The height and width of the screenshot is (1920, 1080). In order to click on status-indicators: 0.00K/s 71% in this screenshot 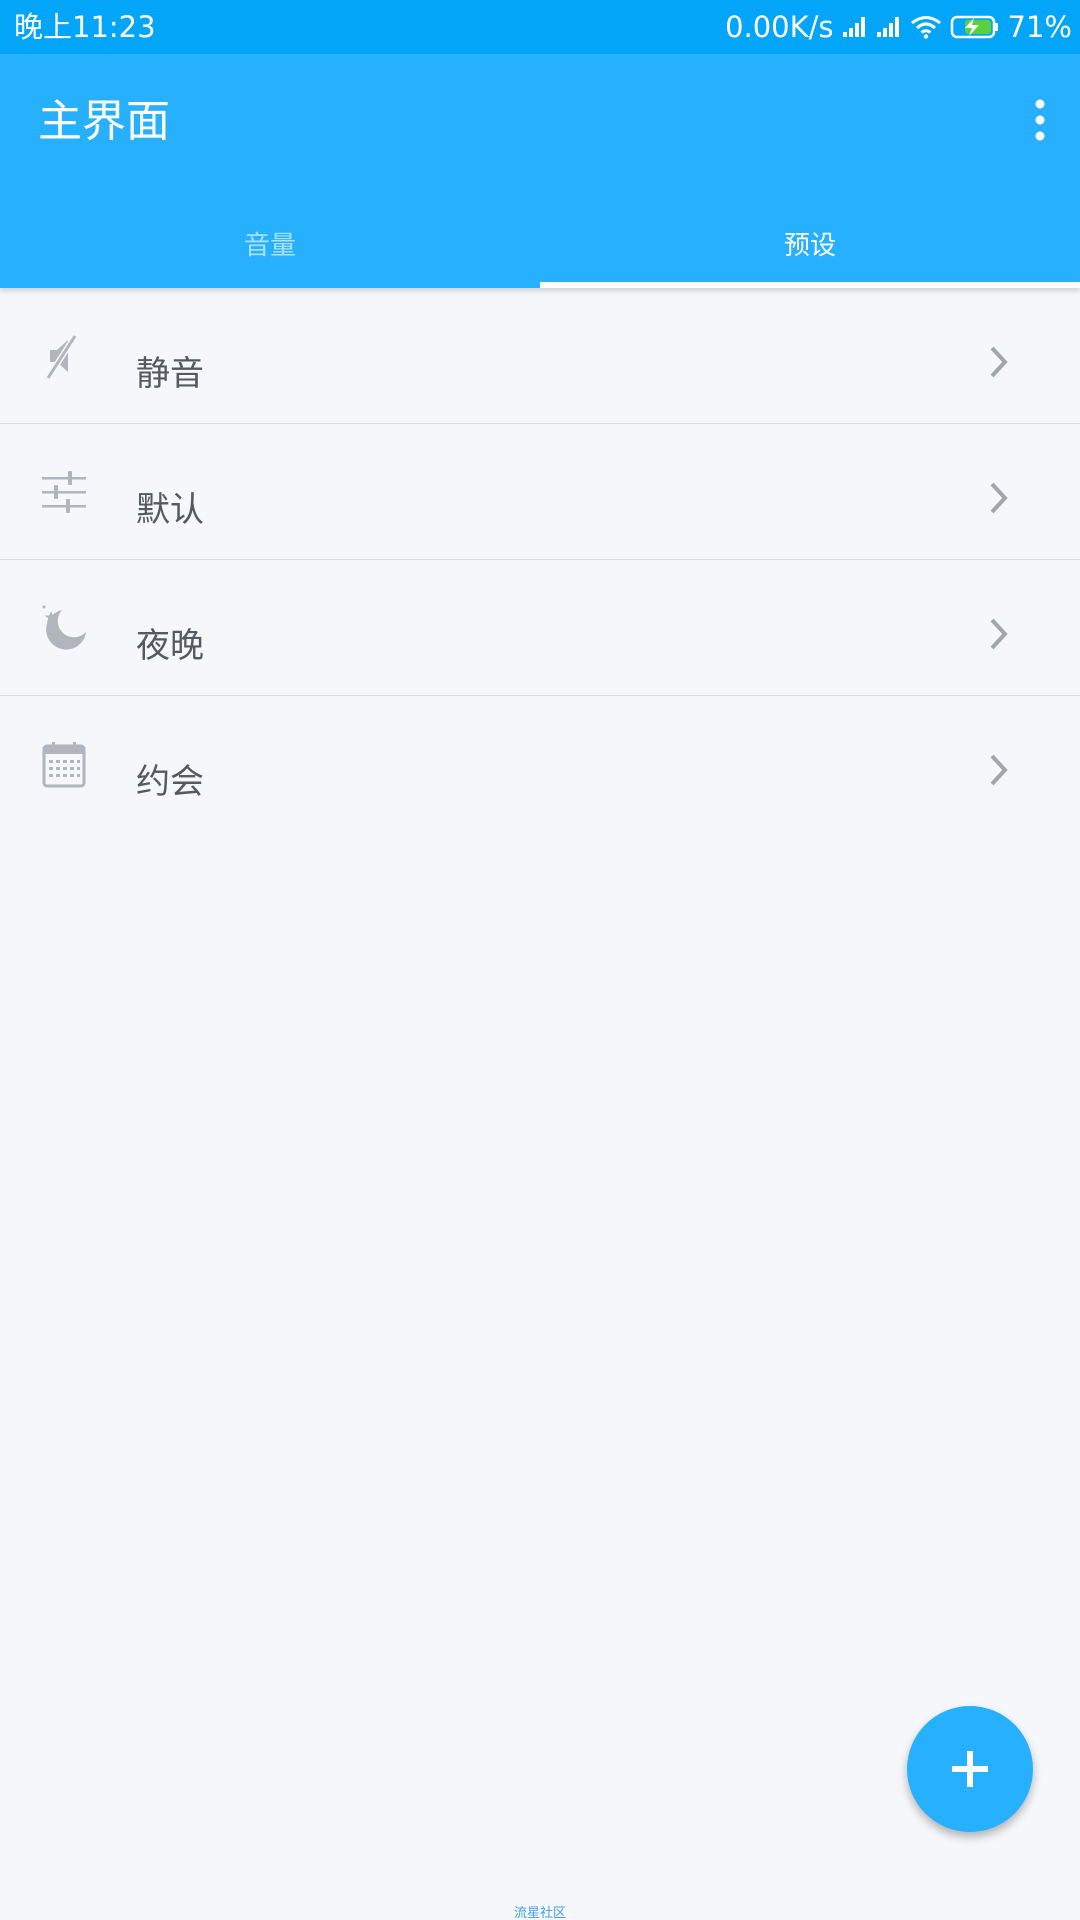, I will do `click(898, 27)`.